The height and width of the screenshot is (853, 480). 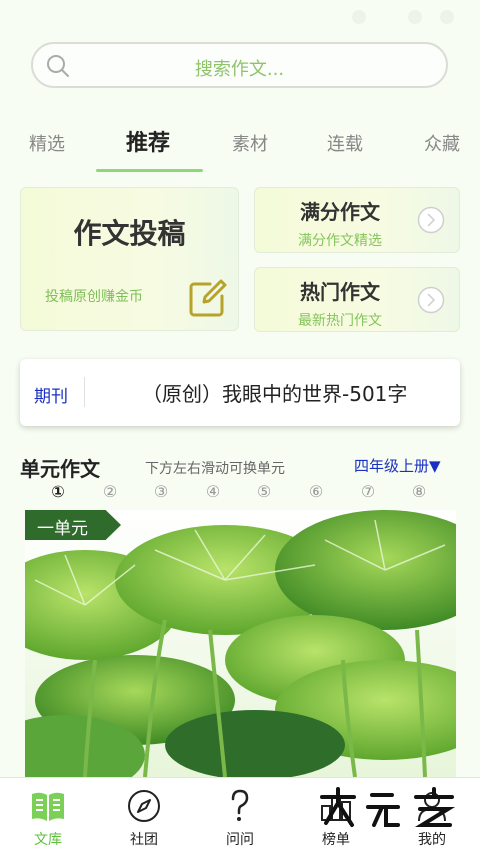 I want to click on compass-icon, so click(x=144, y=806).